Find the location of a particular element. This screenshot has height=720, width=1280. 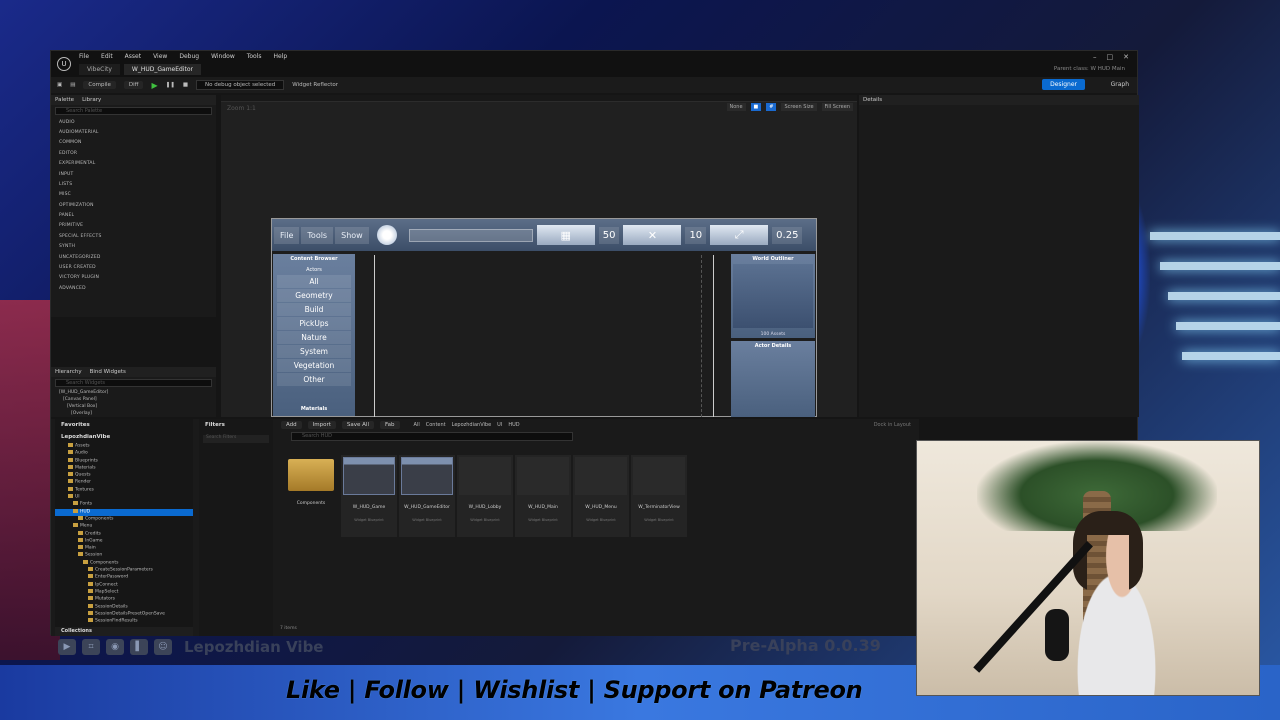

asset-tile: W_HUD_Lobby Widget Blueprint is located at coordinates (485, 496).